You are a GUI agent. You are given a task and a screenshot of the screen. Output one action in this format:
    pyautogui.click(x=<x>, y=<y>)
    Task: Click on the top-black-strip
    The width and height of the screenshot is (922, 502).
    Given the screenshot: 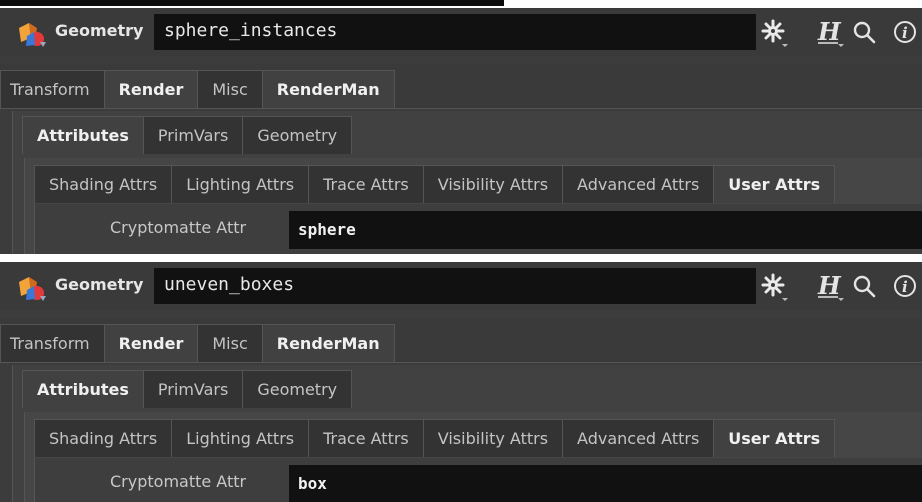 What is the action you would take?
    pyautogui.click(x=252, y=3)
    